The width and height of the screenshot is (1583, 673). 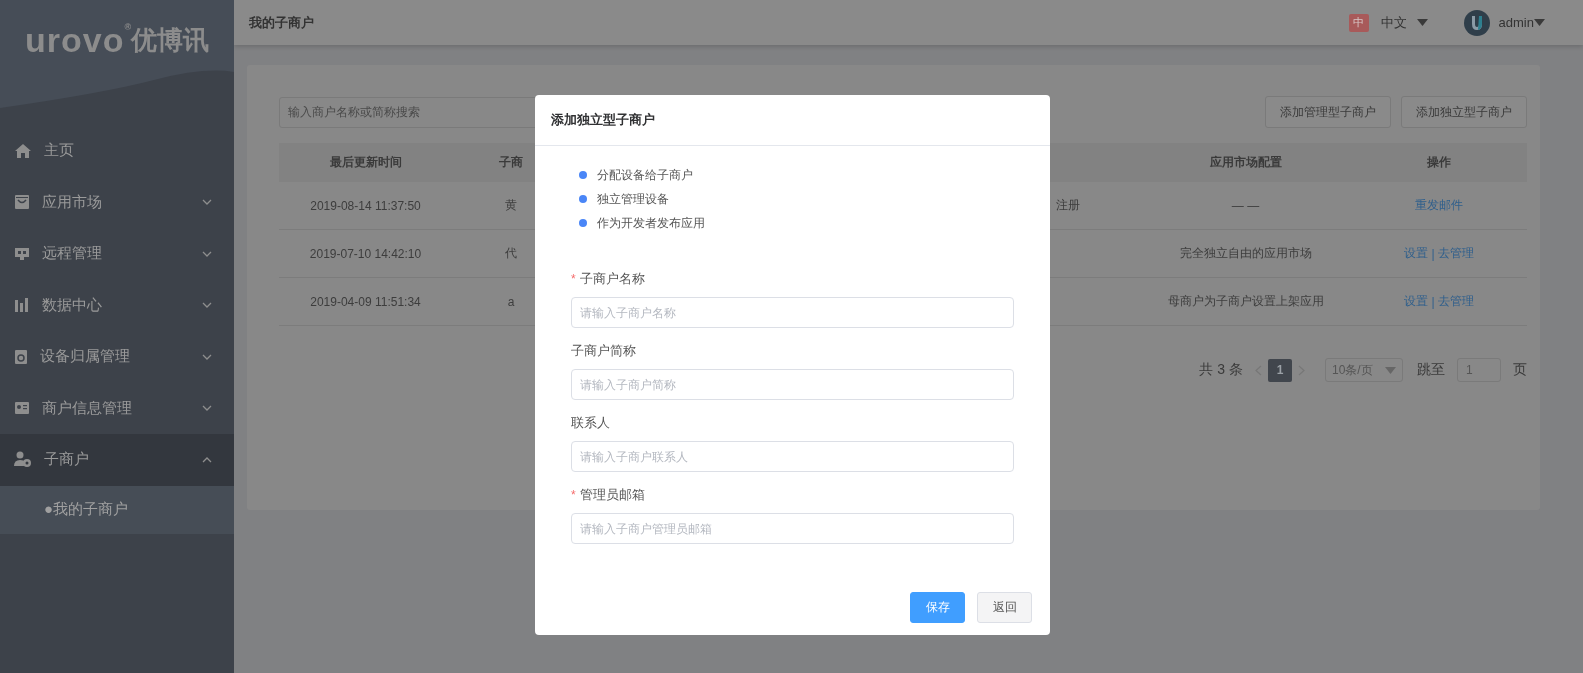 What do you see at coordinates (1245, 253) in the screenshot?
I see `table-cell: 完全独立自由的应用市场` at bounding box center [1245, 253].